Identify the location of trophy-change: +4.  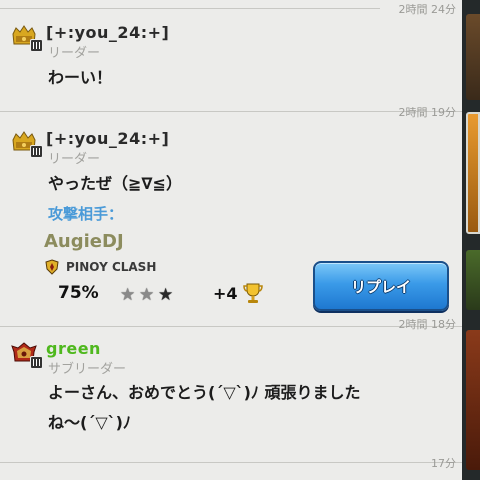
(225, 293).